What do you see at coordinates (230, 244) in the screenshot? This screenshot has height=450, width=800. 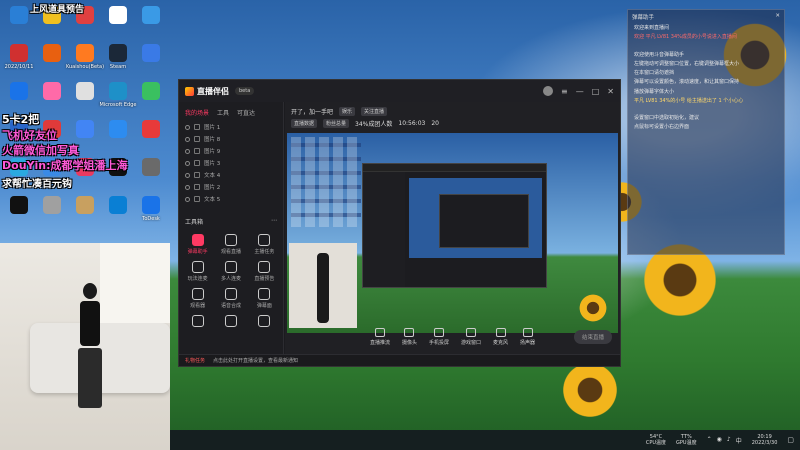 I see `tool-item: 观看直播` at bounding box center [230, 244].